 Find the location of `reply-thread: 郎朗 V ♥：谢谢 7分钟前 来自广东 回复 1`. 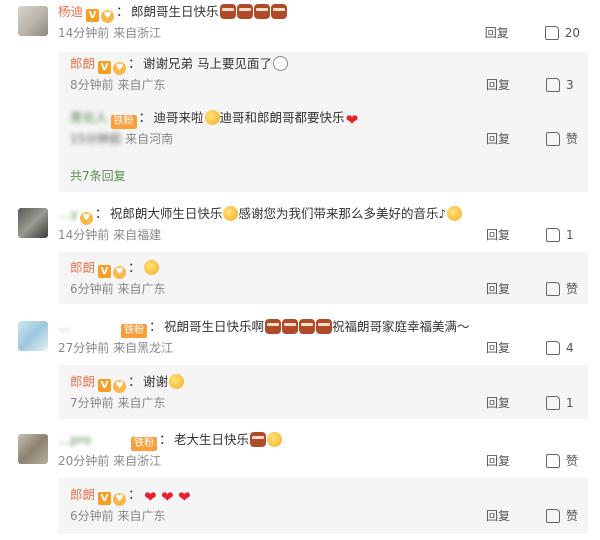

reply-thread: 郎朗 V ♥：谢谢 7分钟前 来自广东 回复 1 is located at coordinates (300, 391).